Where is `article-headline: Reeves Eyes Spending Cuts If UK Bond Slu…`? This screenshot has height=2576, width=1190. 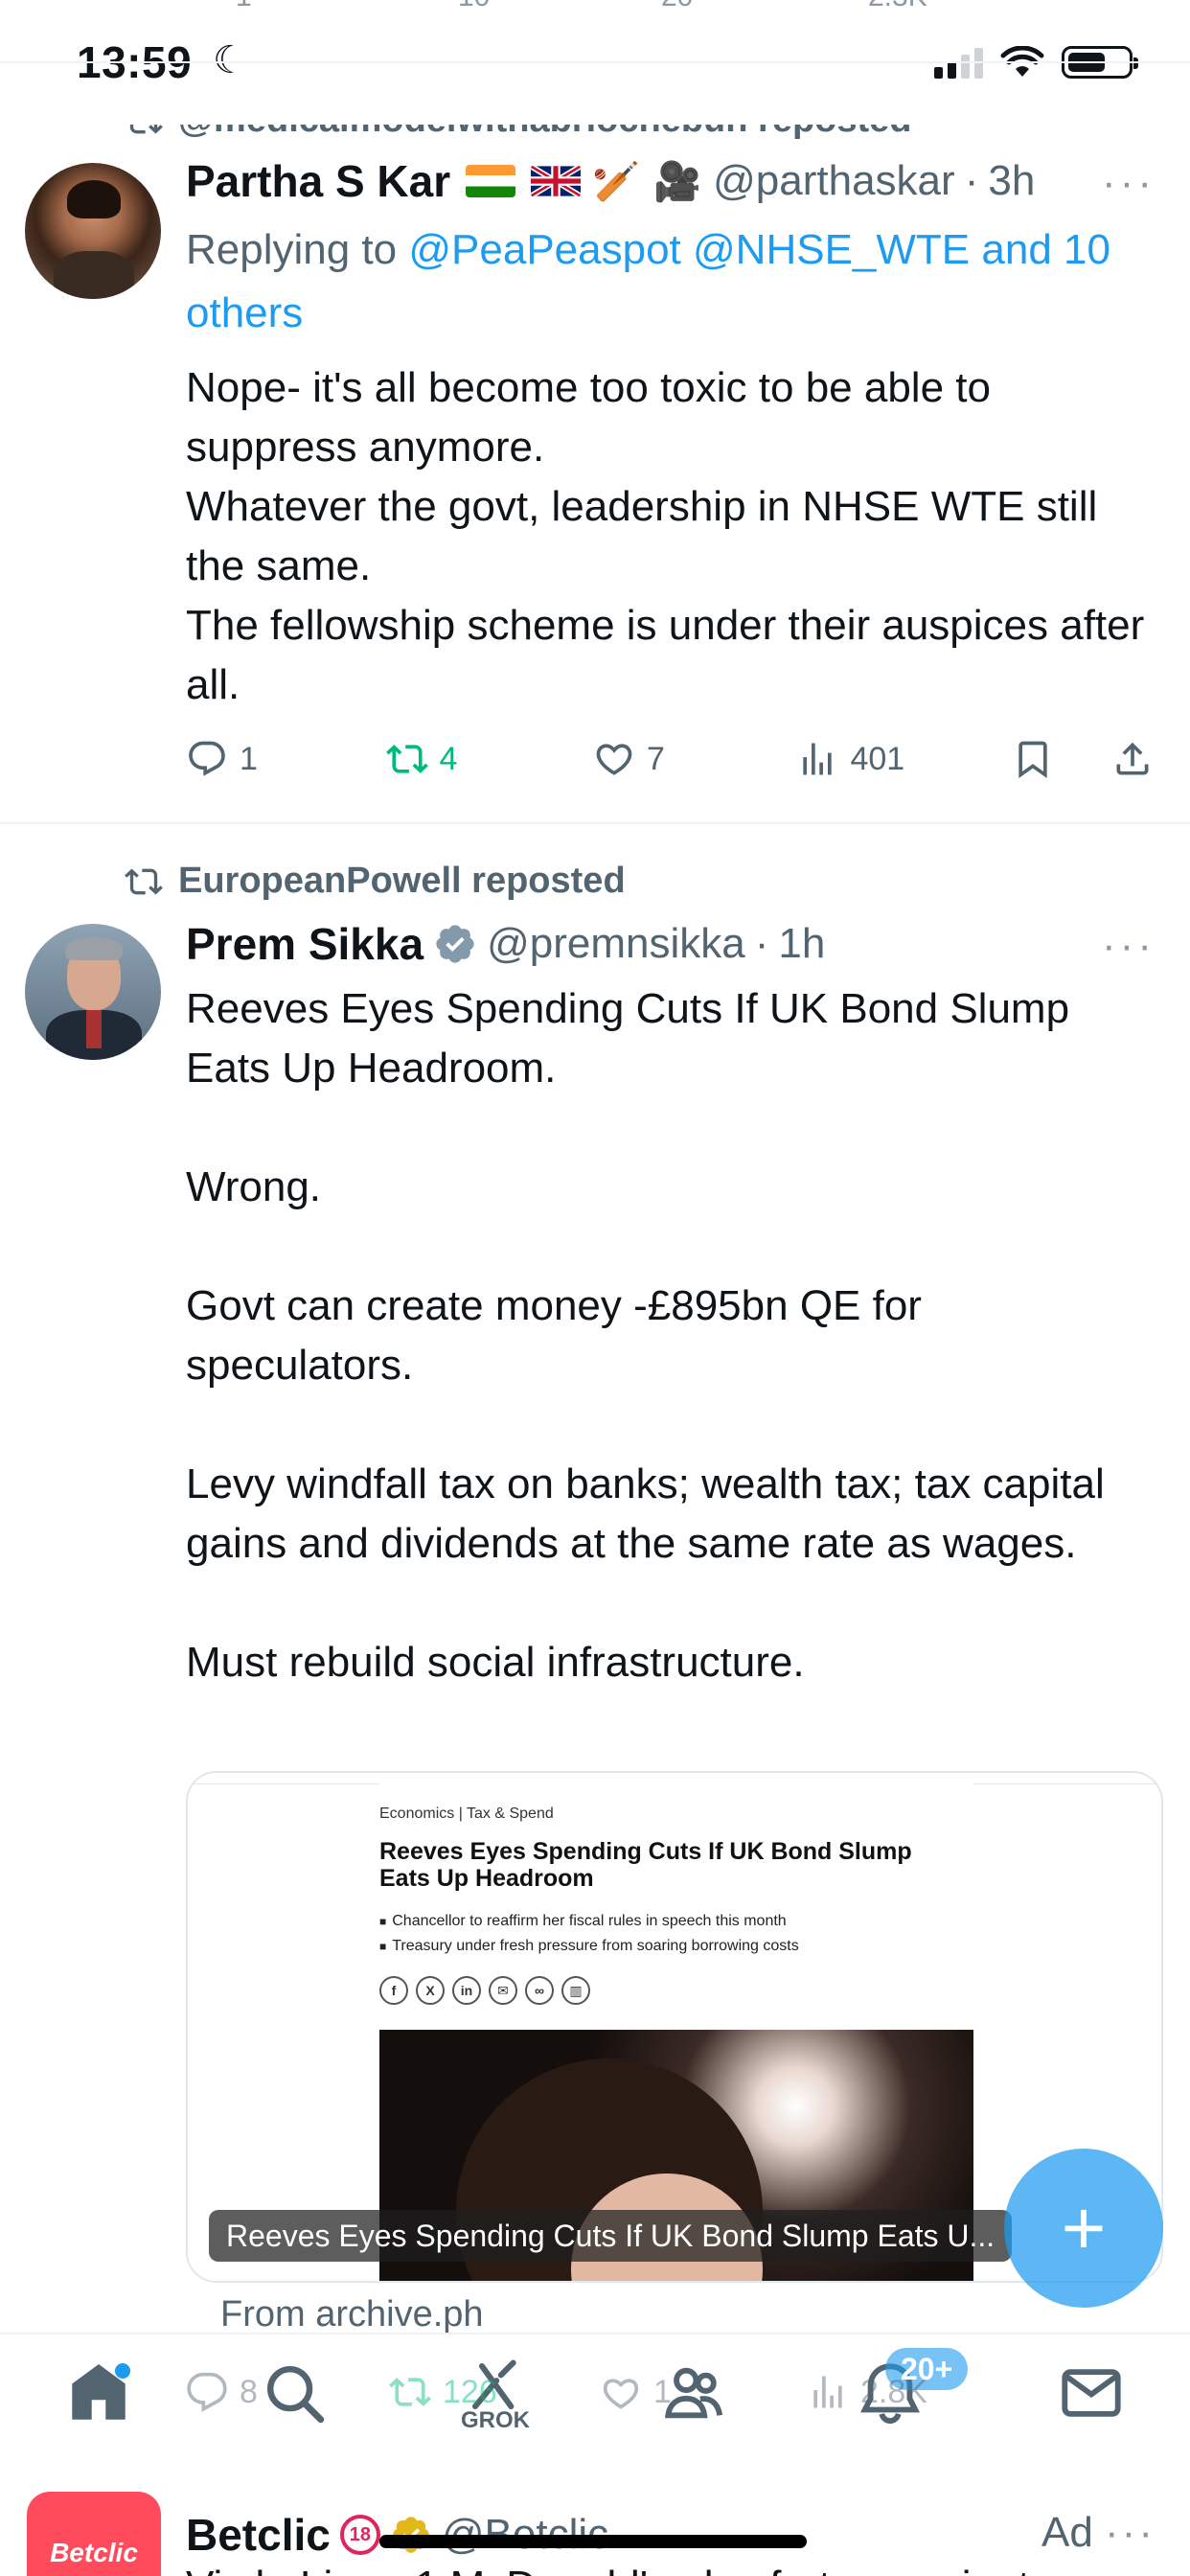
article-headline: Reeves Eyes Spending Cuts If UK Bond Slu… is located at coordinates (646, 1865).